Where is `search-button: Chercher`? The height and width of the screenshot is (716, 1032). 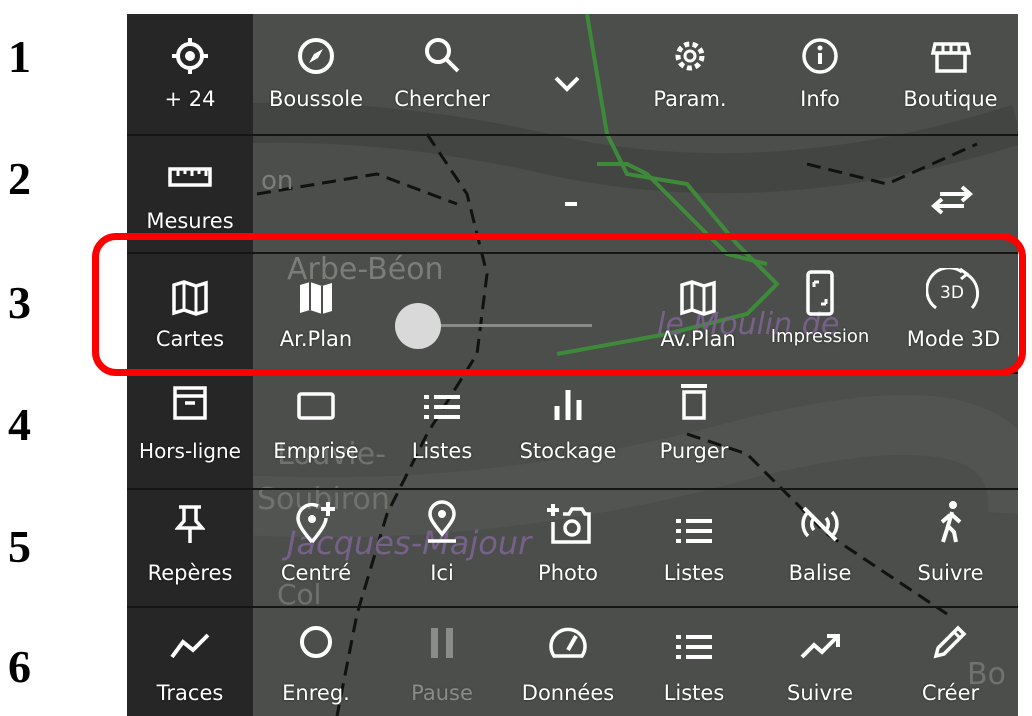
search-button: Chercher is located at coordinates (442, 72).